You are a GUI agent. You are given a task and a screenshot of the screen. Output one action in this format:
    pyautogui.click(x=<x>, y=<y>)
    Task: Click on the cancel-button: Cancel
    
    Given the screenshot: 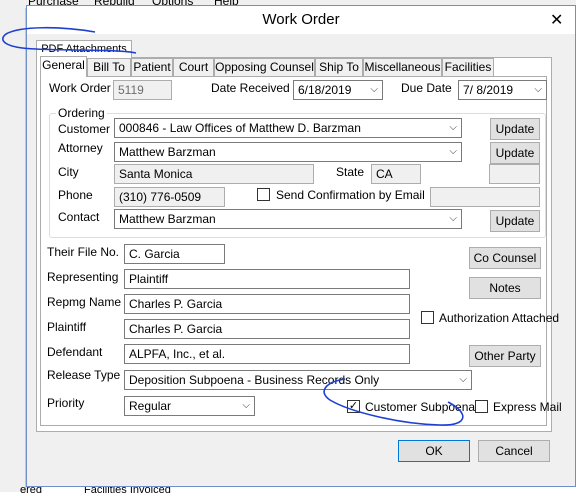 What is the action you would take?
    pyautogui.click(x=514, y=451)
    